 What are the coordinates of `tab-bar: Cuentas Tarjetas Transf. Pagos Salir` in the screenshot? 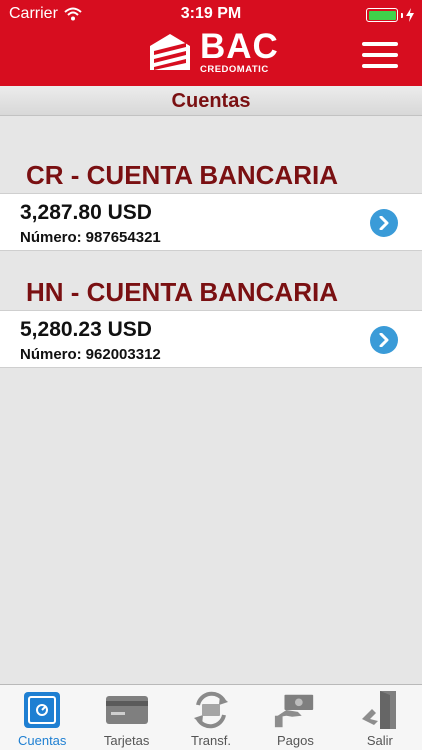 It's located at (211, 717).